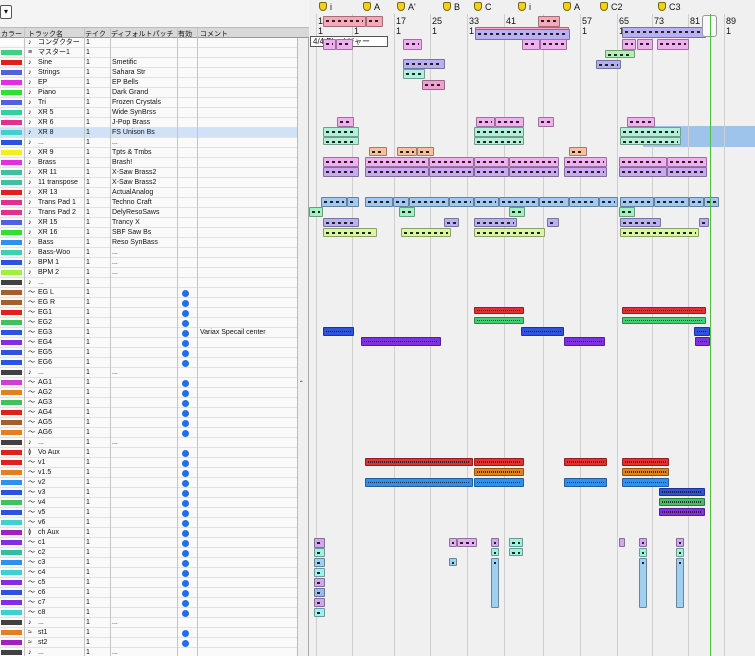 This screenshot has height=656, width=755. I want to click on track-patch: J-Pop Brass, so click(131, 123).